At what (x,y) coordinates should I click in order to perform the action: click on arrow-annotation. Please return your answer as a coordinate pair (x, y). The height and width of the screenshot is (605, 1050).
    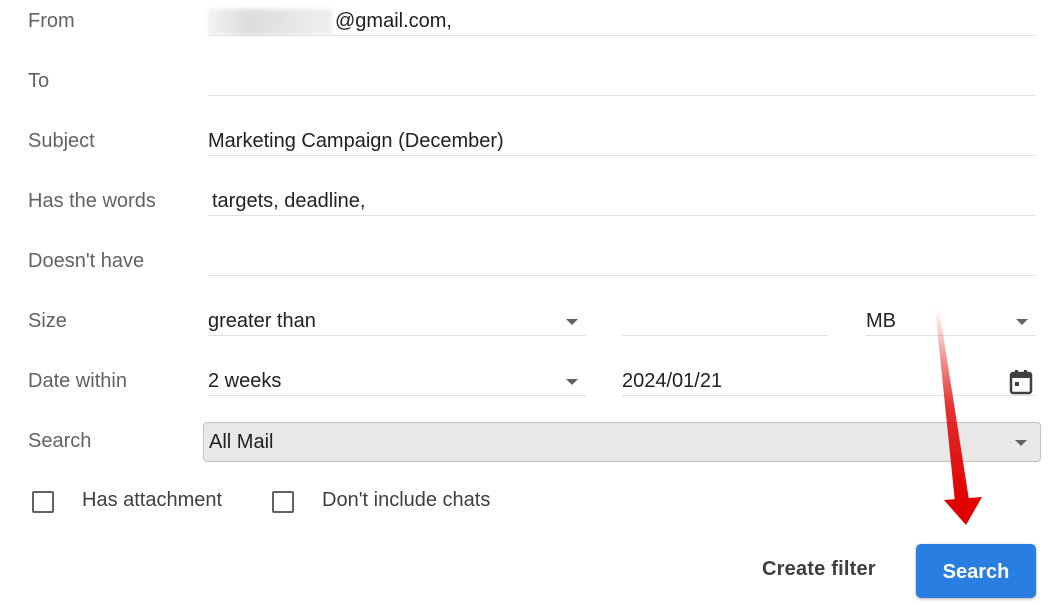
    Looking at the image, I should click on (958, 416).